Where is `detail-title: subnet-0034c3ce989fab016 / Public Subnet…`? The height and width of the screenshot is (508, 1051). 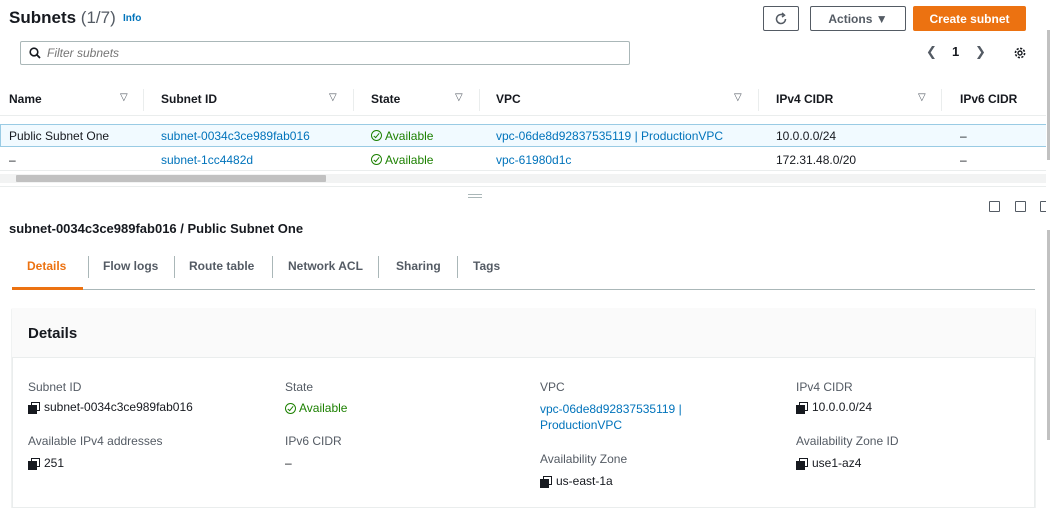
detail-title: subnet-0034c3ce989fab016 / Public Subnet… is located at coordinates (156, 228).